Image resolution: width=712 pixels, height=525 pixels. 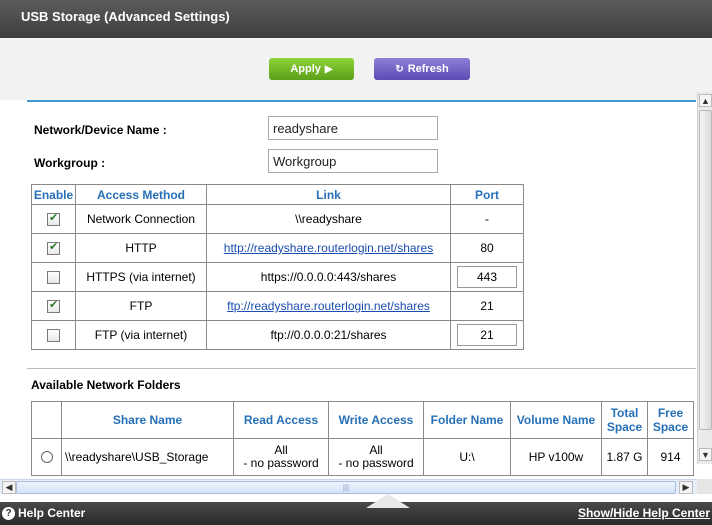 I want to click on scroll-down-icon: ▼, so click(x=705, y=454).